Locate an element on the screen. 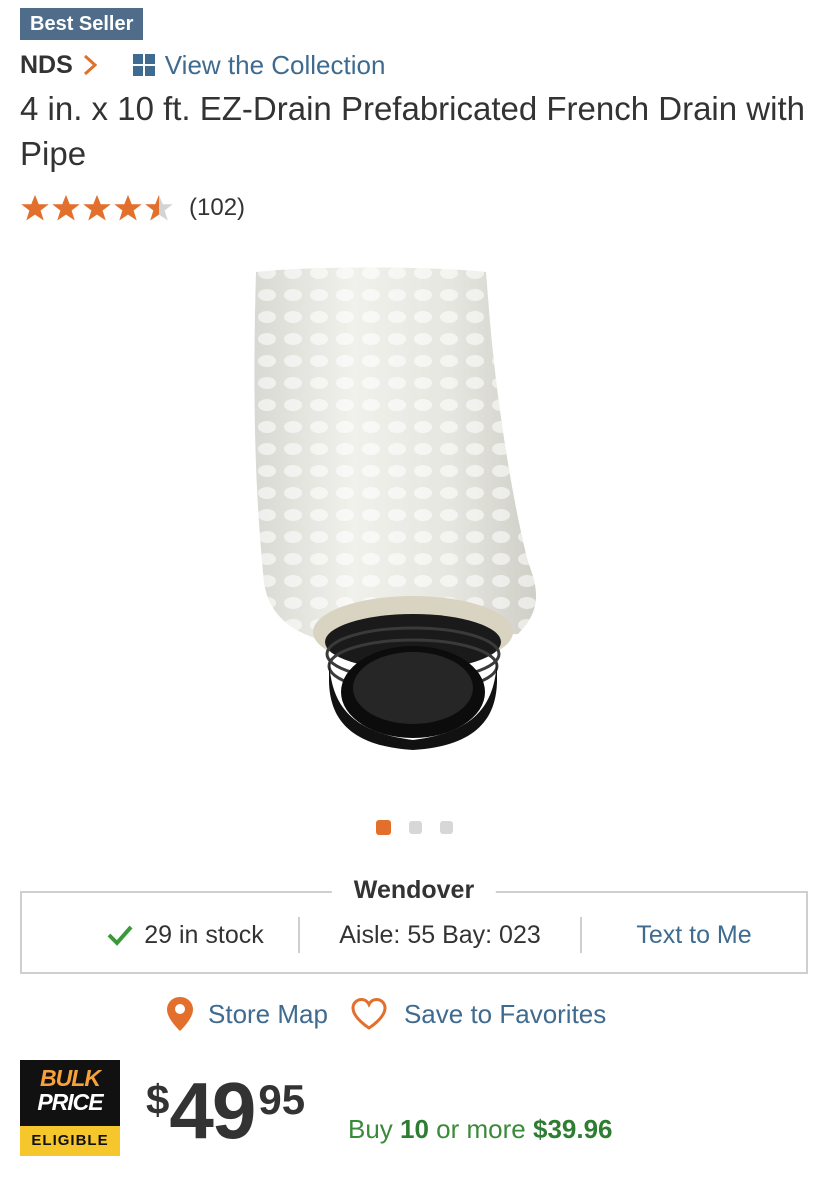 The width and height of the screenshot is (828, 1200). bulk-logo-line1: BULK is located at coordinates (70, 1078).